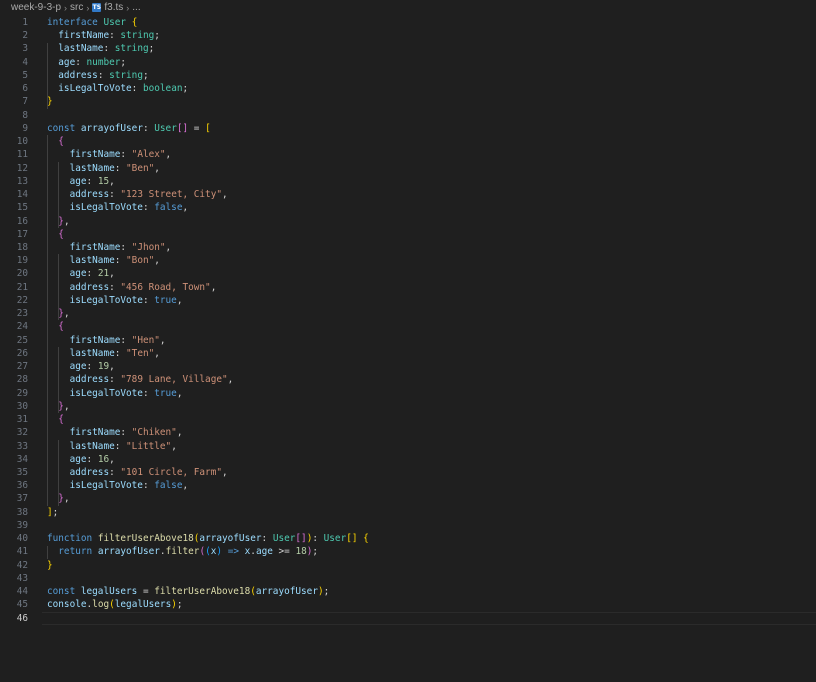 The width and height of the screenshot is (816, 682). Describe the element at coordinates (107, 7) in the screenshot. I see `breadcrumb-file: TS f3.ts` at that location.